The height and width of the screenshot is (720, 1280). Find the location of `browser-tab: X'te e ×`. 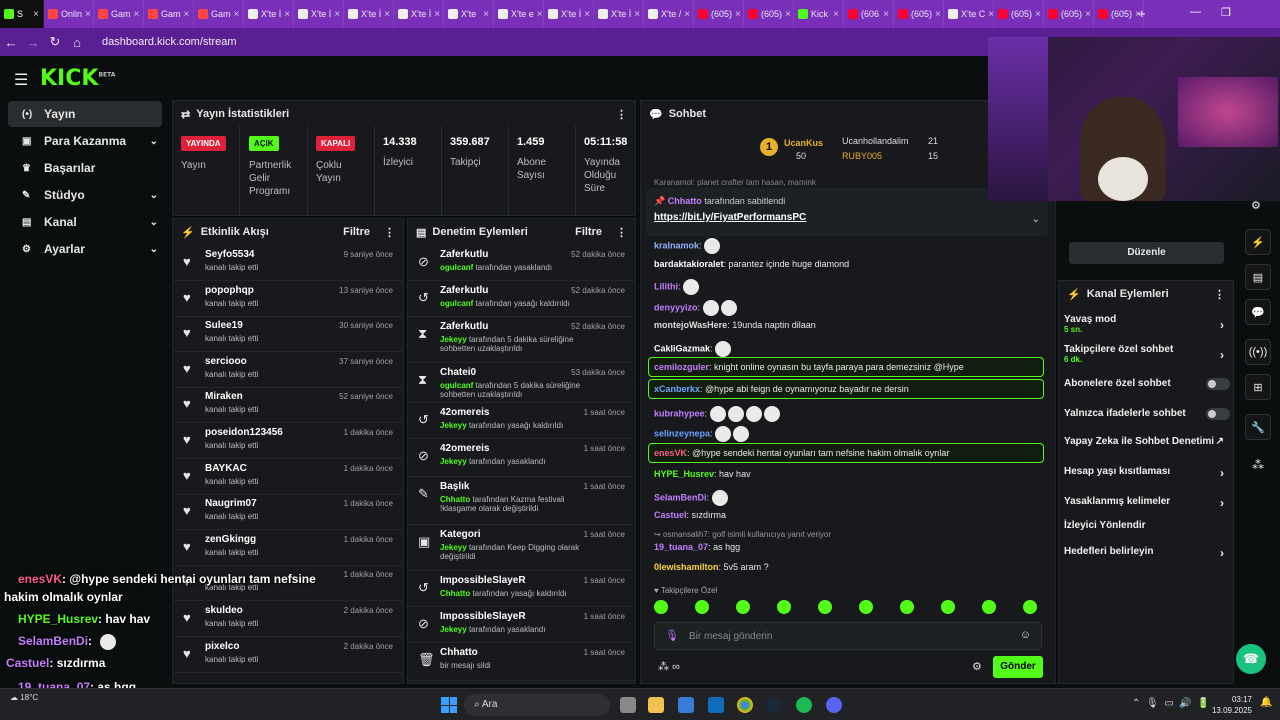

browser-tab: X'te e × is located at coordinates (519, 14).